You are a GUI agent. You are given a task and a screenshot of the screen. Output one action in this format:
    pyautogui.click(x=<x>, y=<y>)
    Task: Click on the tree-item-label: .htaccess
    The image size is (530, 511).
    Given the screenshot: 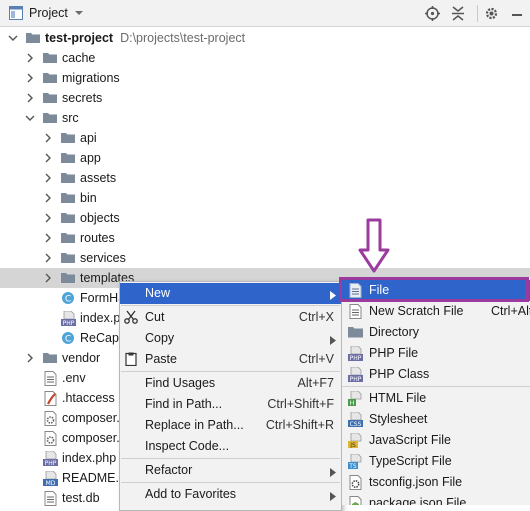 What is the action you would take?
    pyautogui.click(x=88, y=398)
    